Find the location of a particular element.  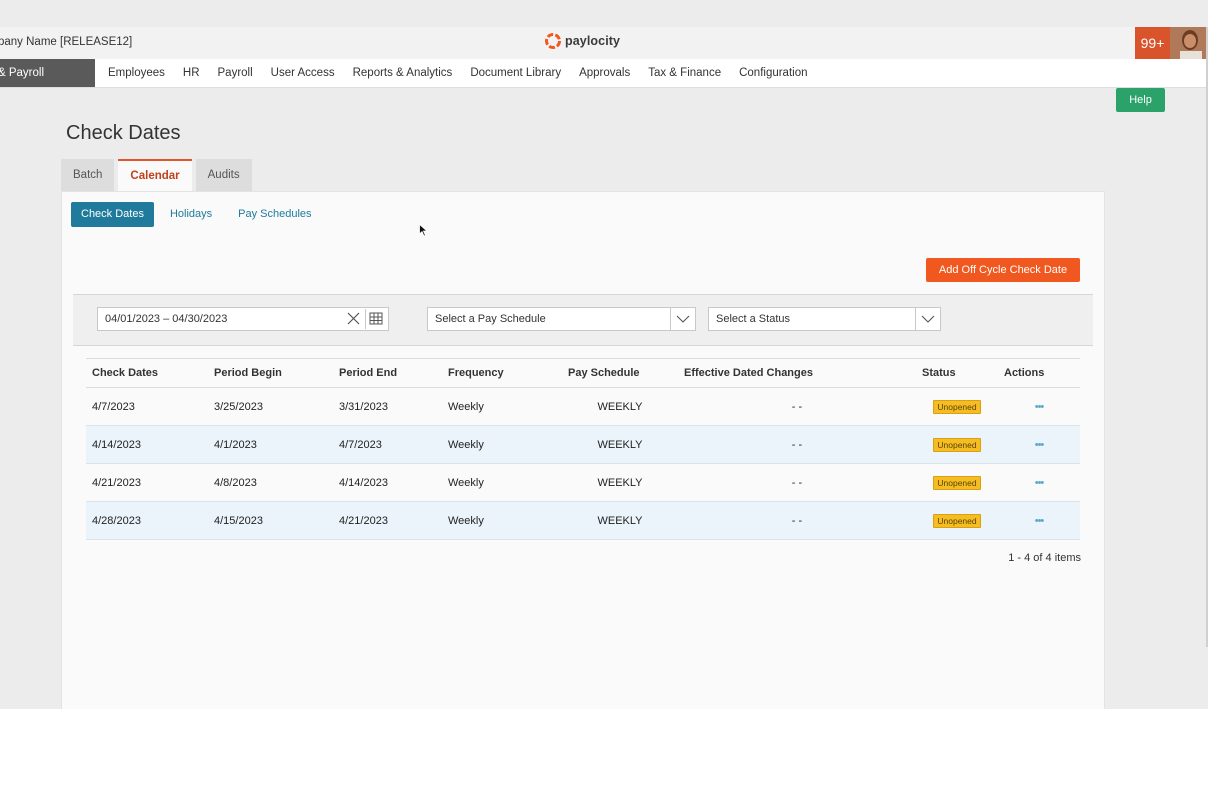

main-tabs: Batch Calendar Audits is located at coordinates (158, 175).